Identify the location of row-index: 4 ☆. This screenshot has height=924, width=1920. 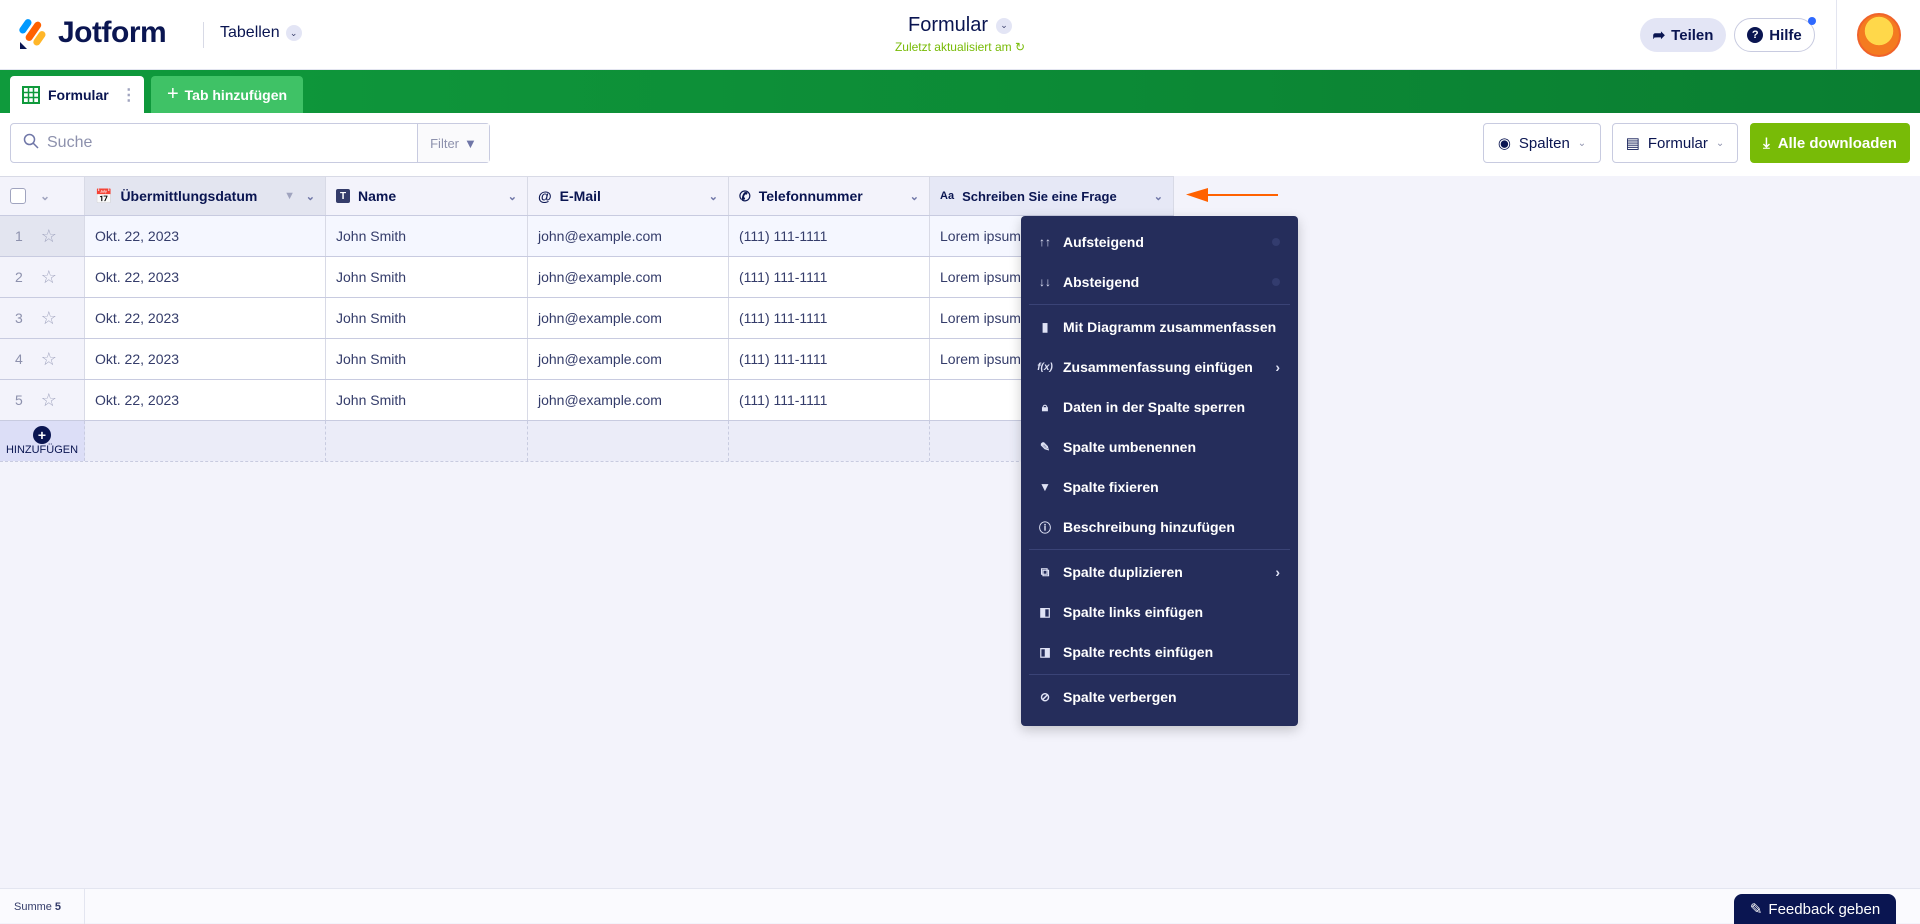
(42, 359).